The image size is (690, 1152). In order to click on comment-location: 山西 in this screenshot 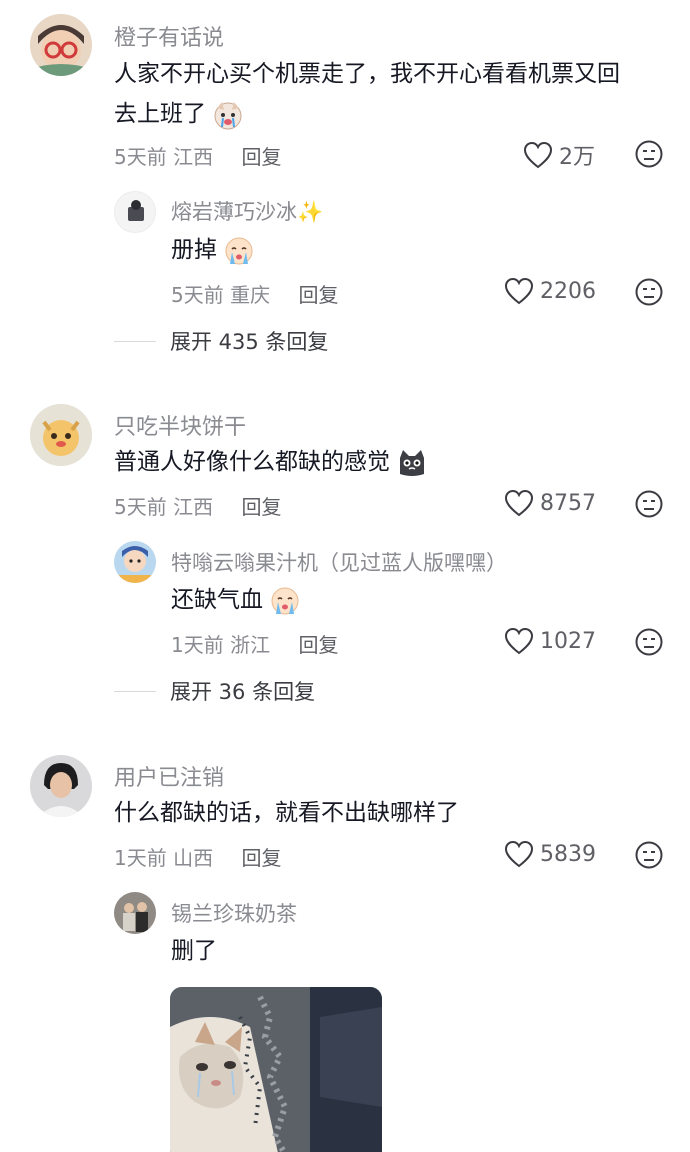, I will do `click(193, 858)`.